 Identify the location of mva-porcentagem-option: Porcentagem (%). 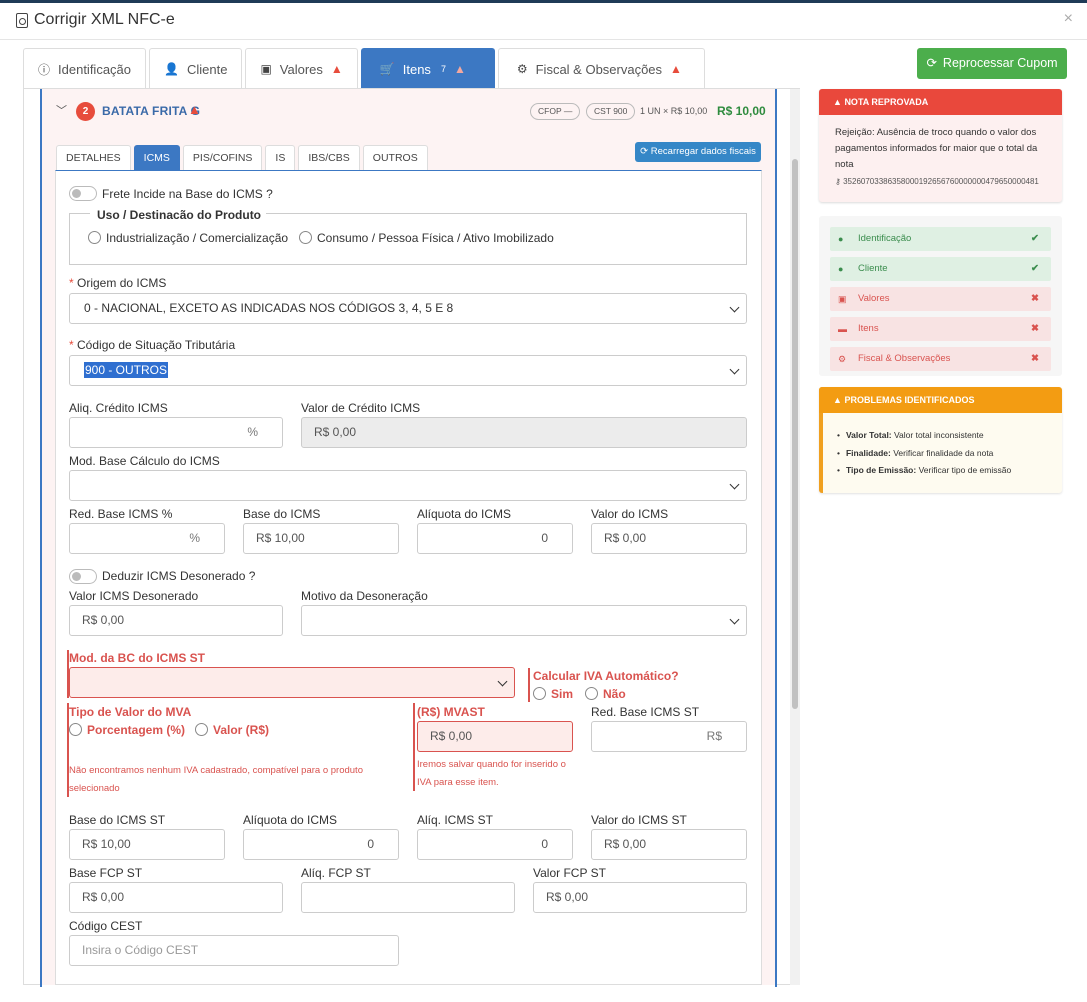
(127, 730).